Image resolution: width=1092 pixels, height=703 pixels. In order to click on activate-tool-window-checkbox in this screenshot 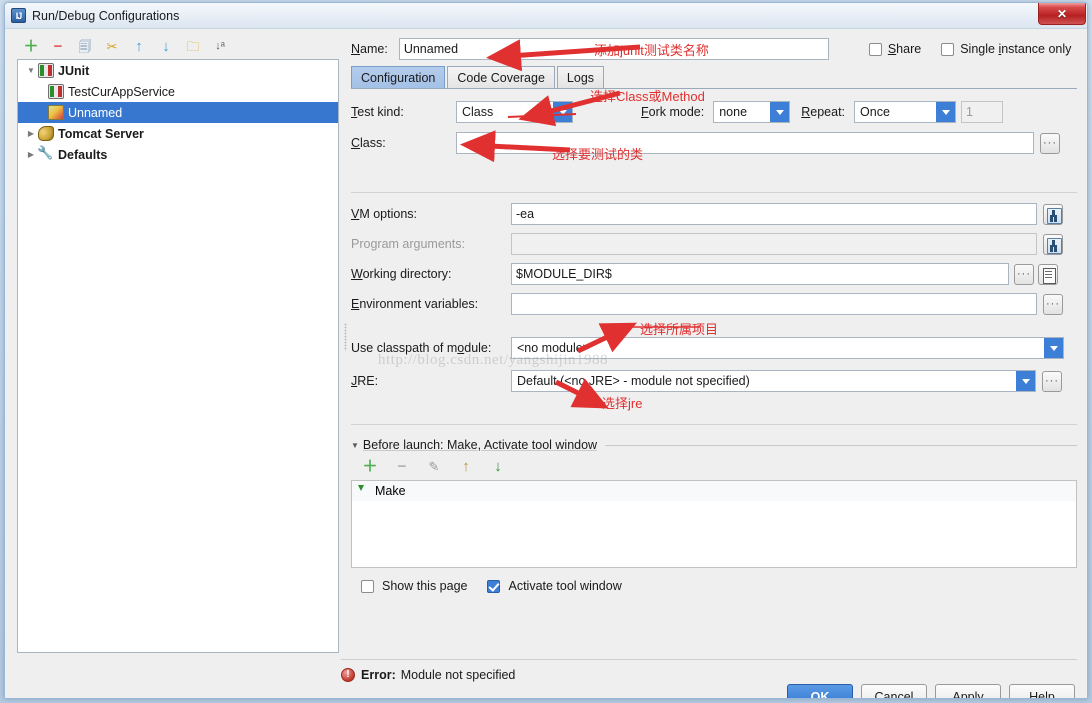, I will do `click(494, 586)`.